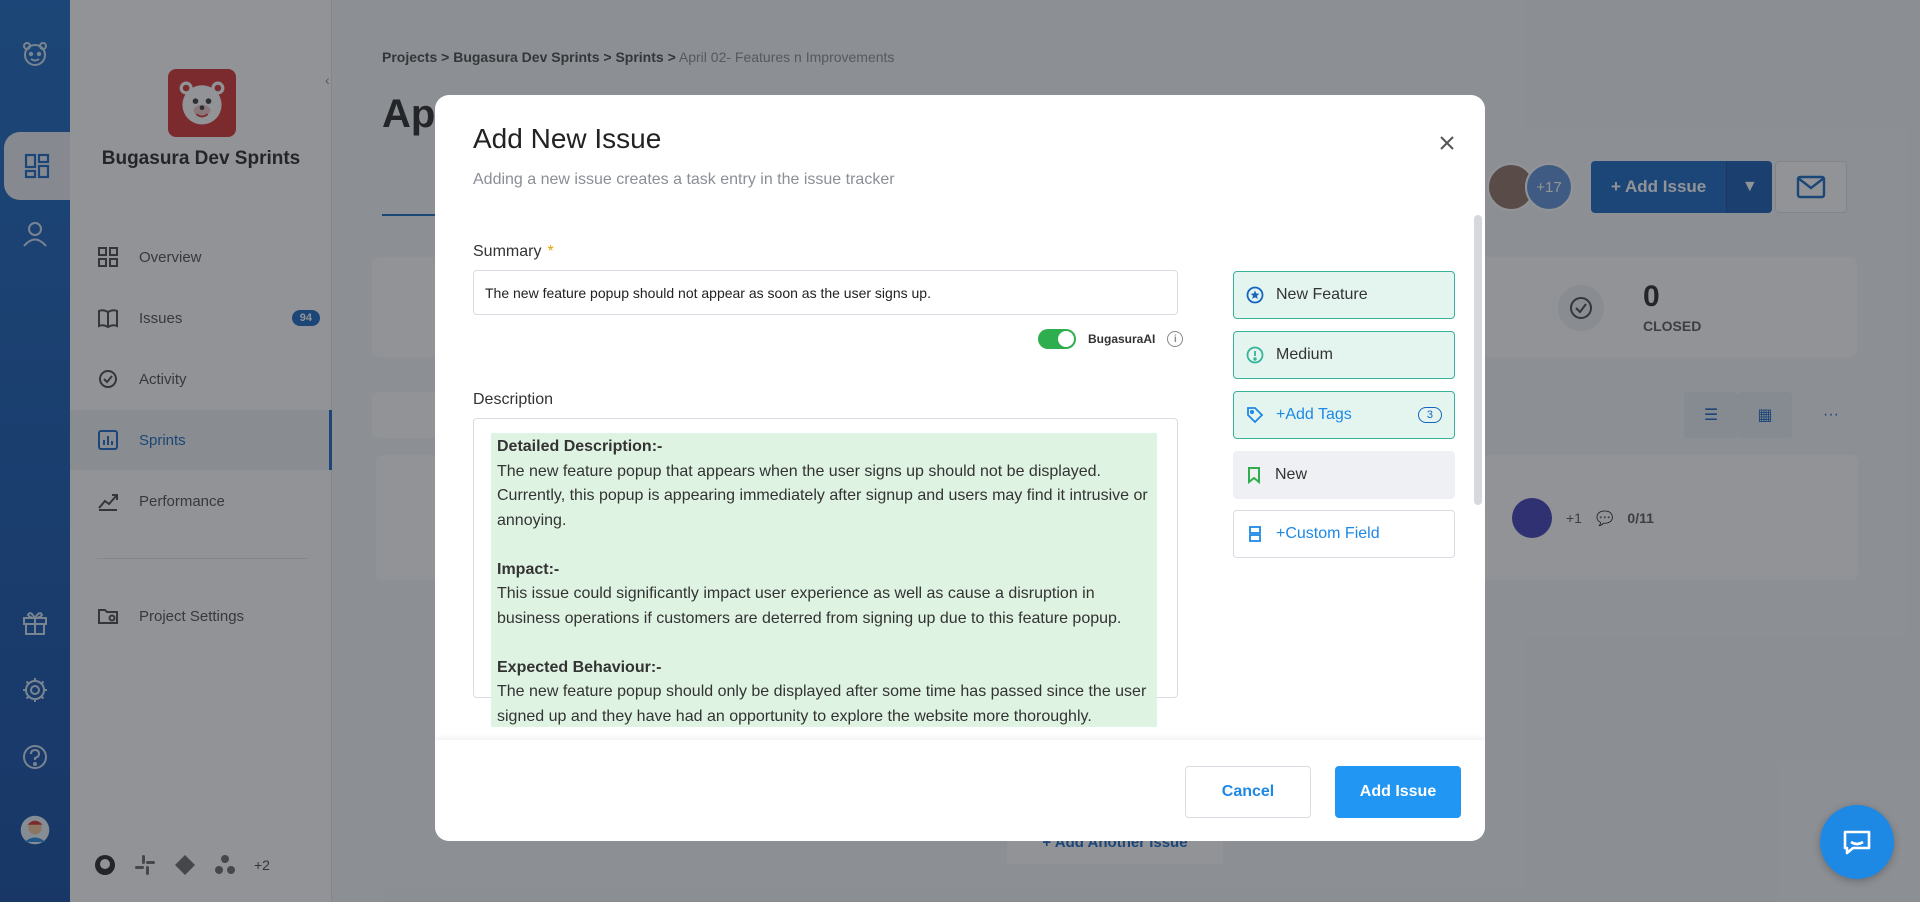 This screenshot has width=1920, height=902. I want to click on description-heading: Impact:-, so click(528, 569).